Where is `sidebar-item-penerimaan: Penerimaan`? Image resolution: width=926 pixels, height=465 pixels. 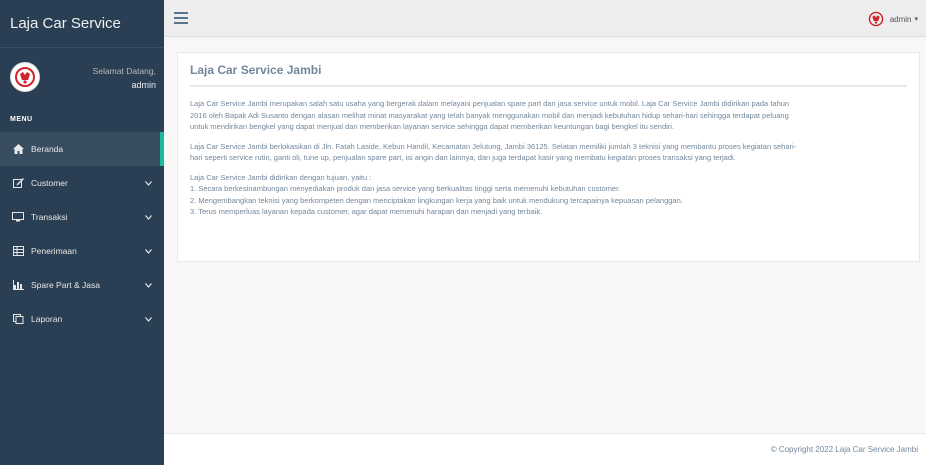 sidebar-item-penerimaan: Penerimaan is located at coordinates (82, 251).